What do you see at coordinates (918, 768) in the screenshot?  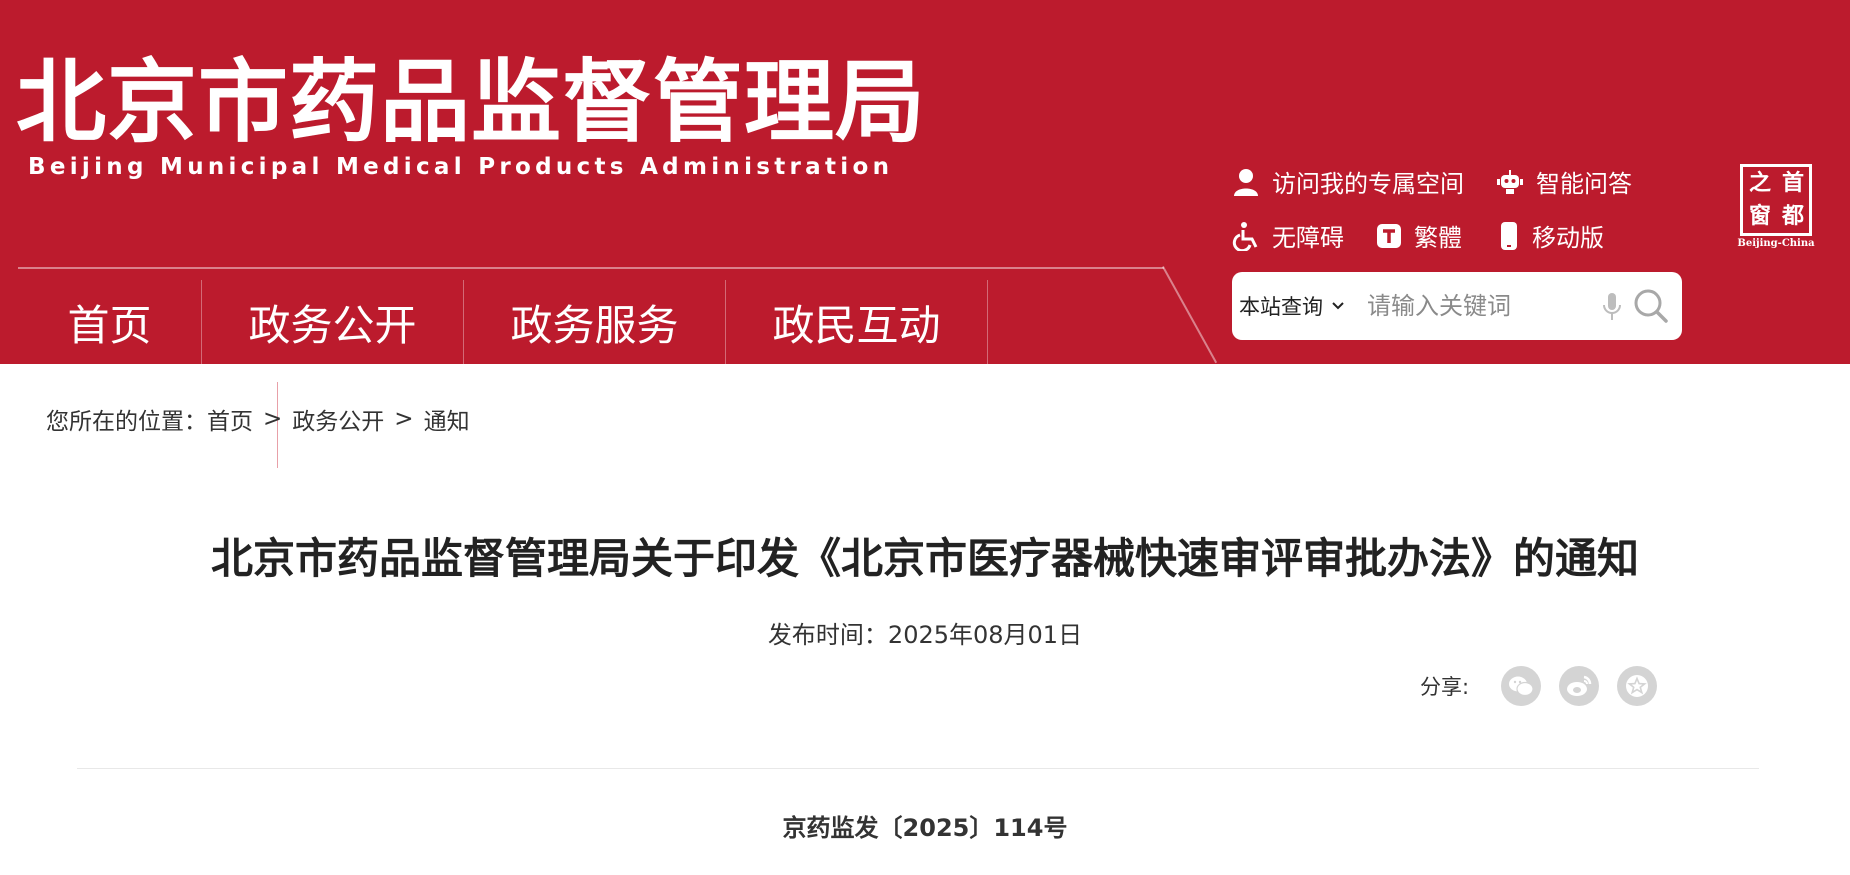 I see `content-divider` at bounding box center [918, 768].